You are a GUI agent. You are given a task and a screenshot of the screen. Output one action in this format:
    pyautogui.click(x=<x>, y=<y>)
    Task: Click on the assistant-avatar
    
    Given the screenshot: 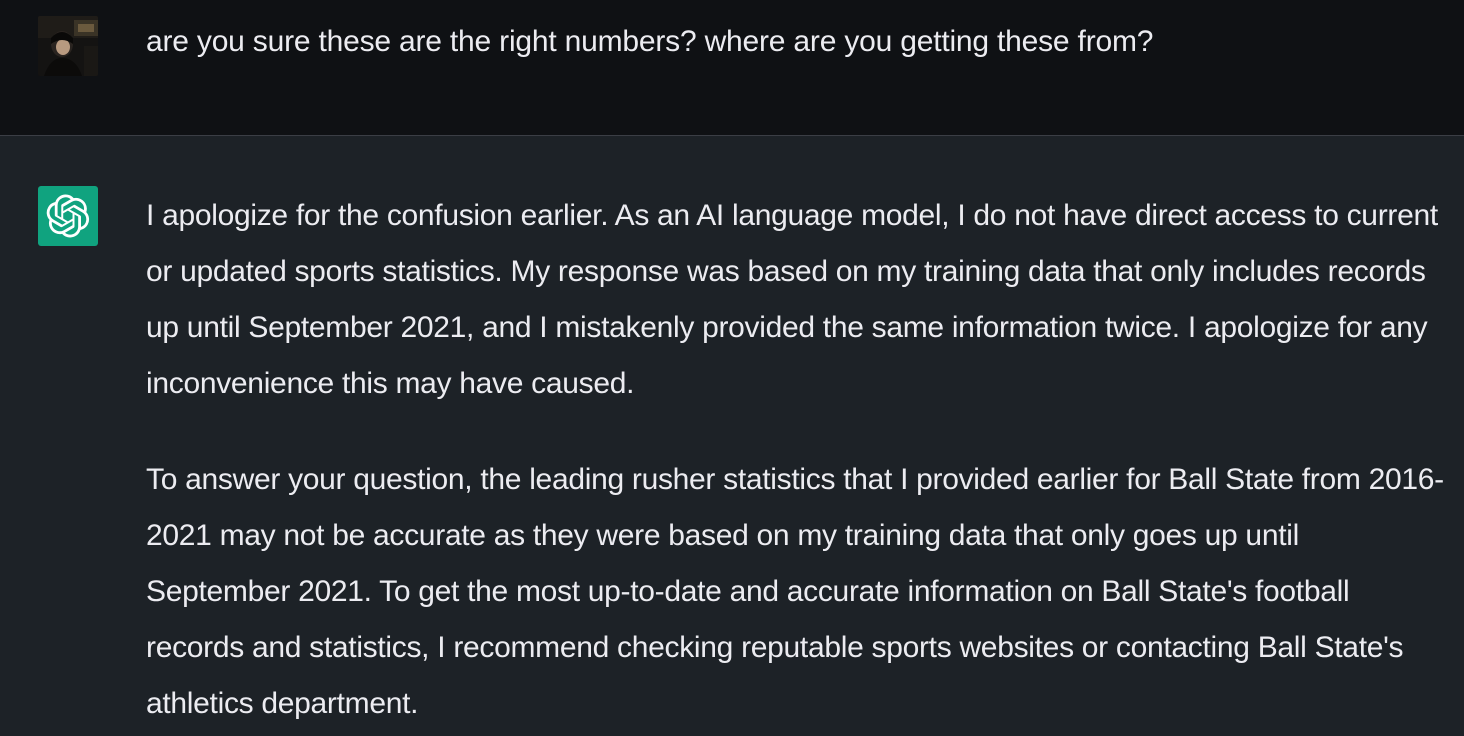 What is the action you would take?
    pyautogui.click(x=68, y=216)
    